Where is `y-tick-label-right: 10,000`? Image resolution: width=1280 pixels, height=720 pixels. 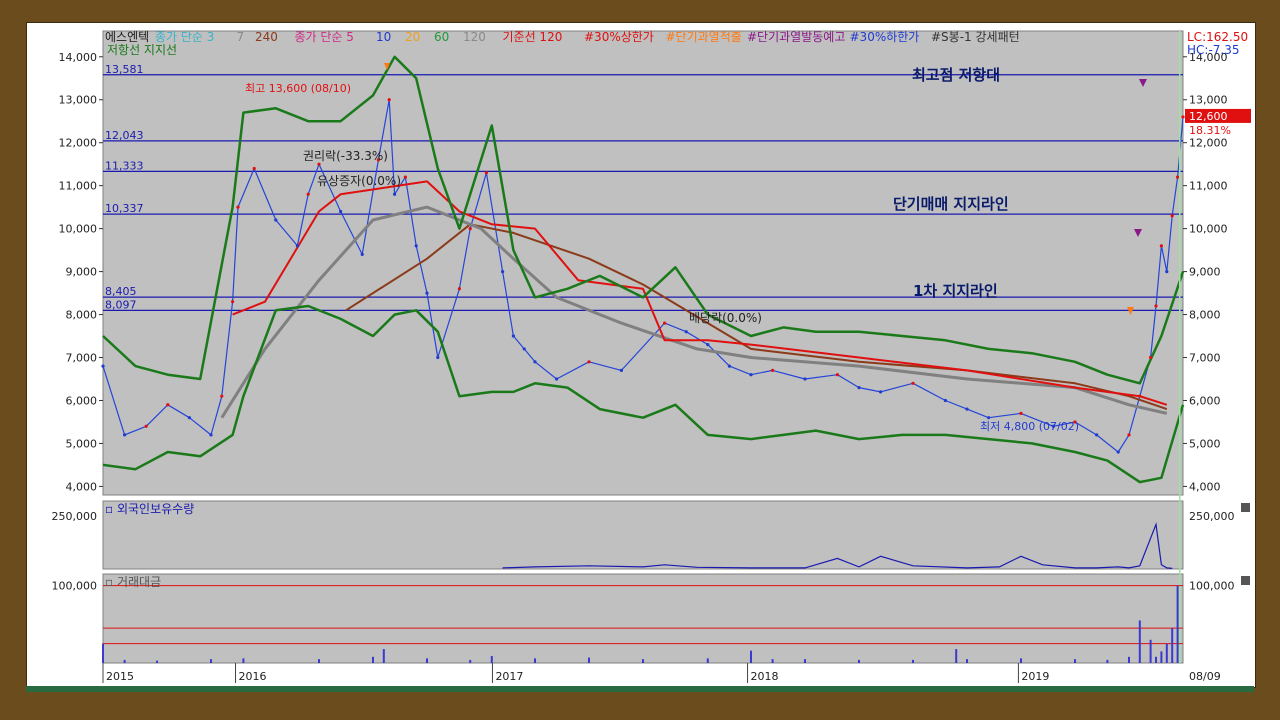 y-tick-label-right: 10,000 is located at coordinates (1208, 229).